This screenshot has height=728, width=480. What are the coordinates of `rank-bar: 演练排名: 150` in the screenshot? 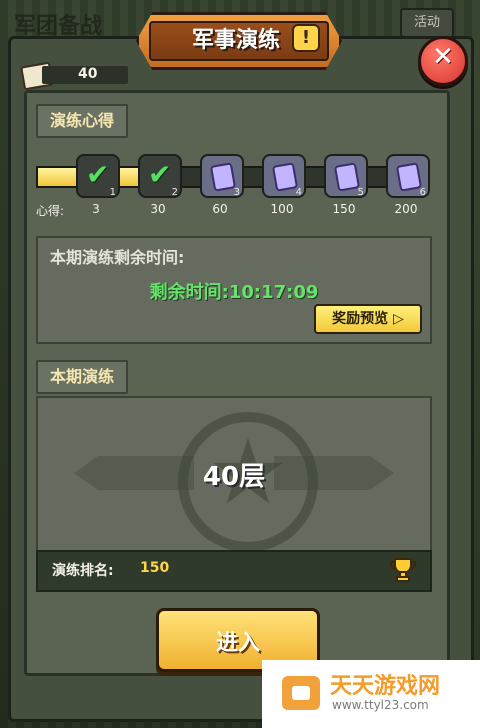 It's located at (234, 571).